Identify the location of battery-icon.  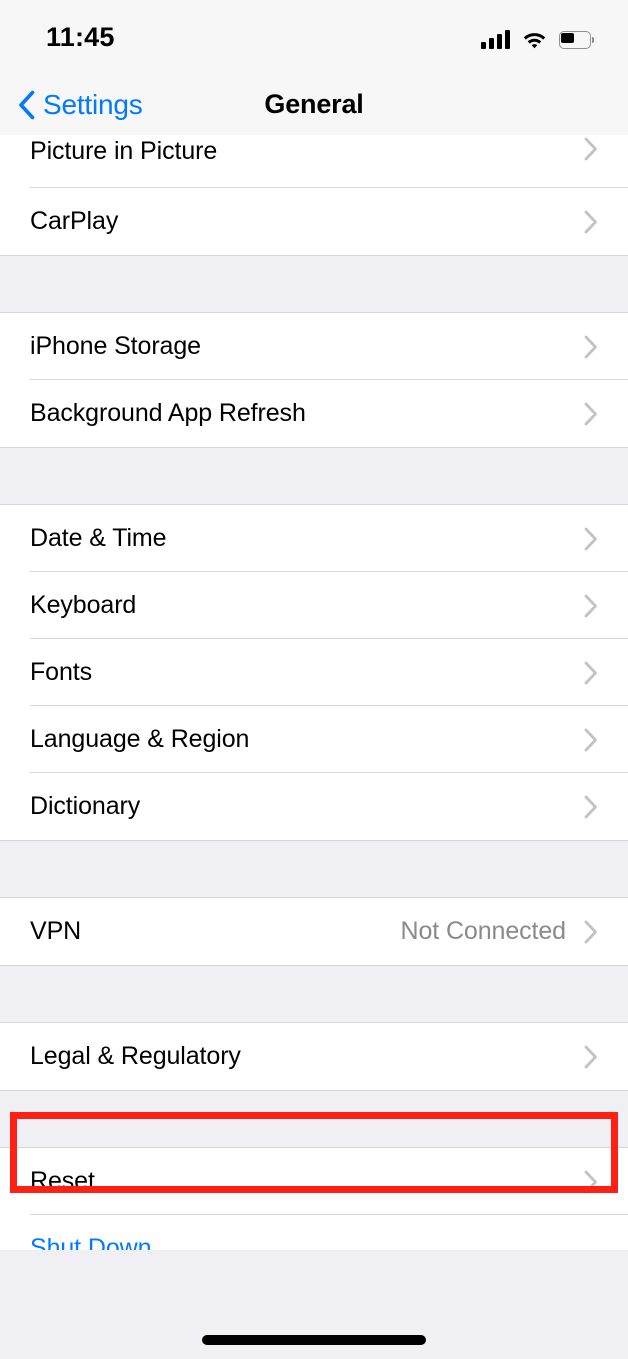
(576, 40).